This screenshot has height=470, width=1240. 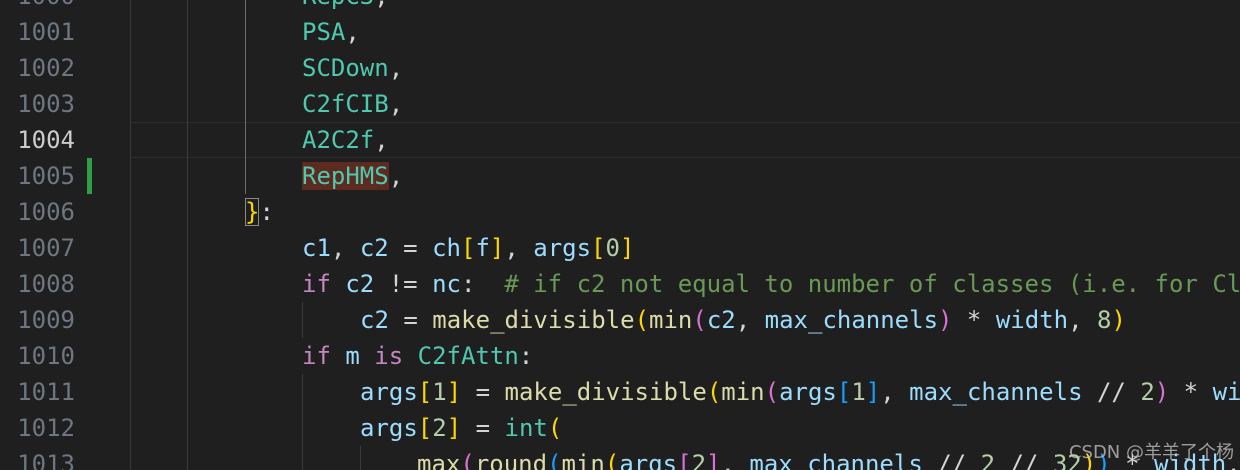 I want to click on code-line: 1002 SCDown,, so click(x=620, y=68).